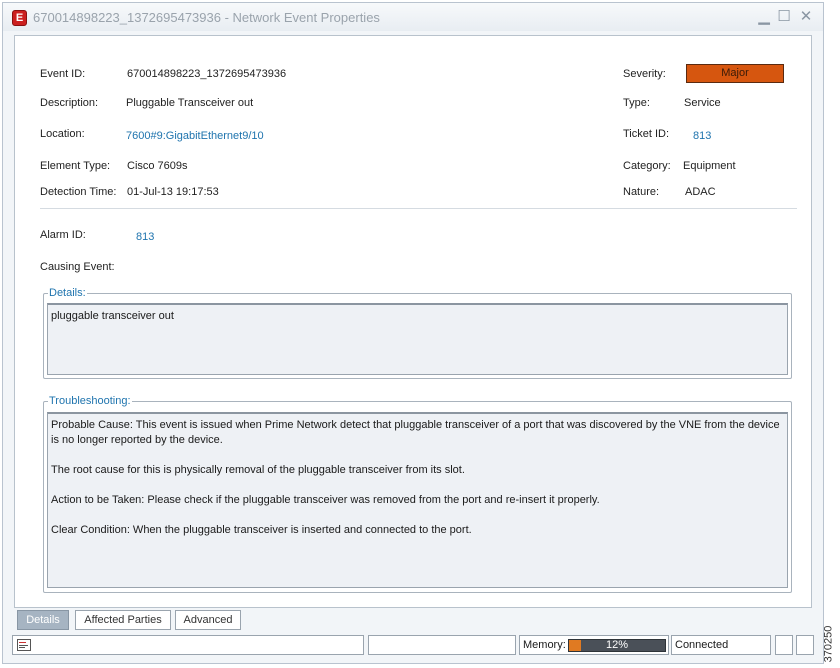  Describe the element at coordinates (544, 645) in the screenshot. I see `memory-label: Memory:` at that location.